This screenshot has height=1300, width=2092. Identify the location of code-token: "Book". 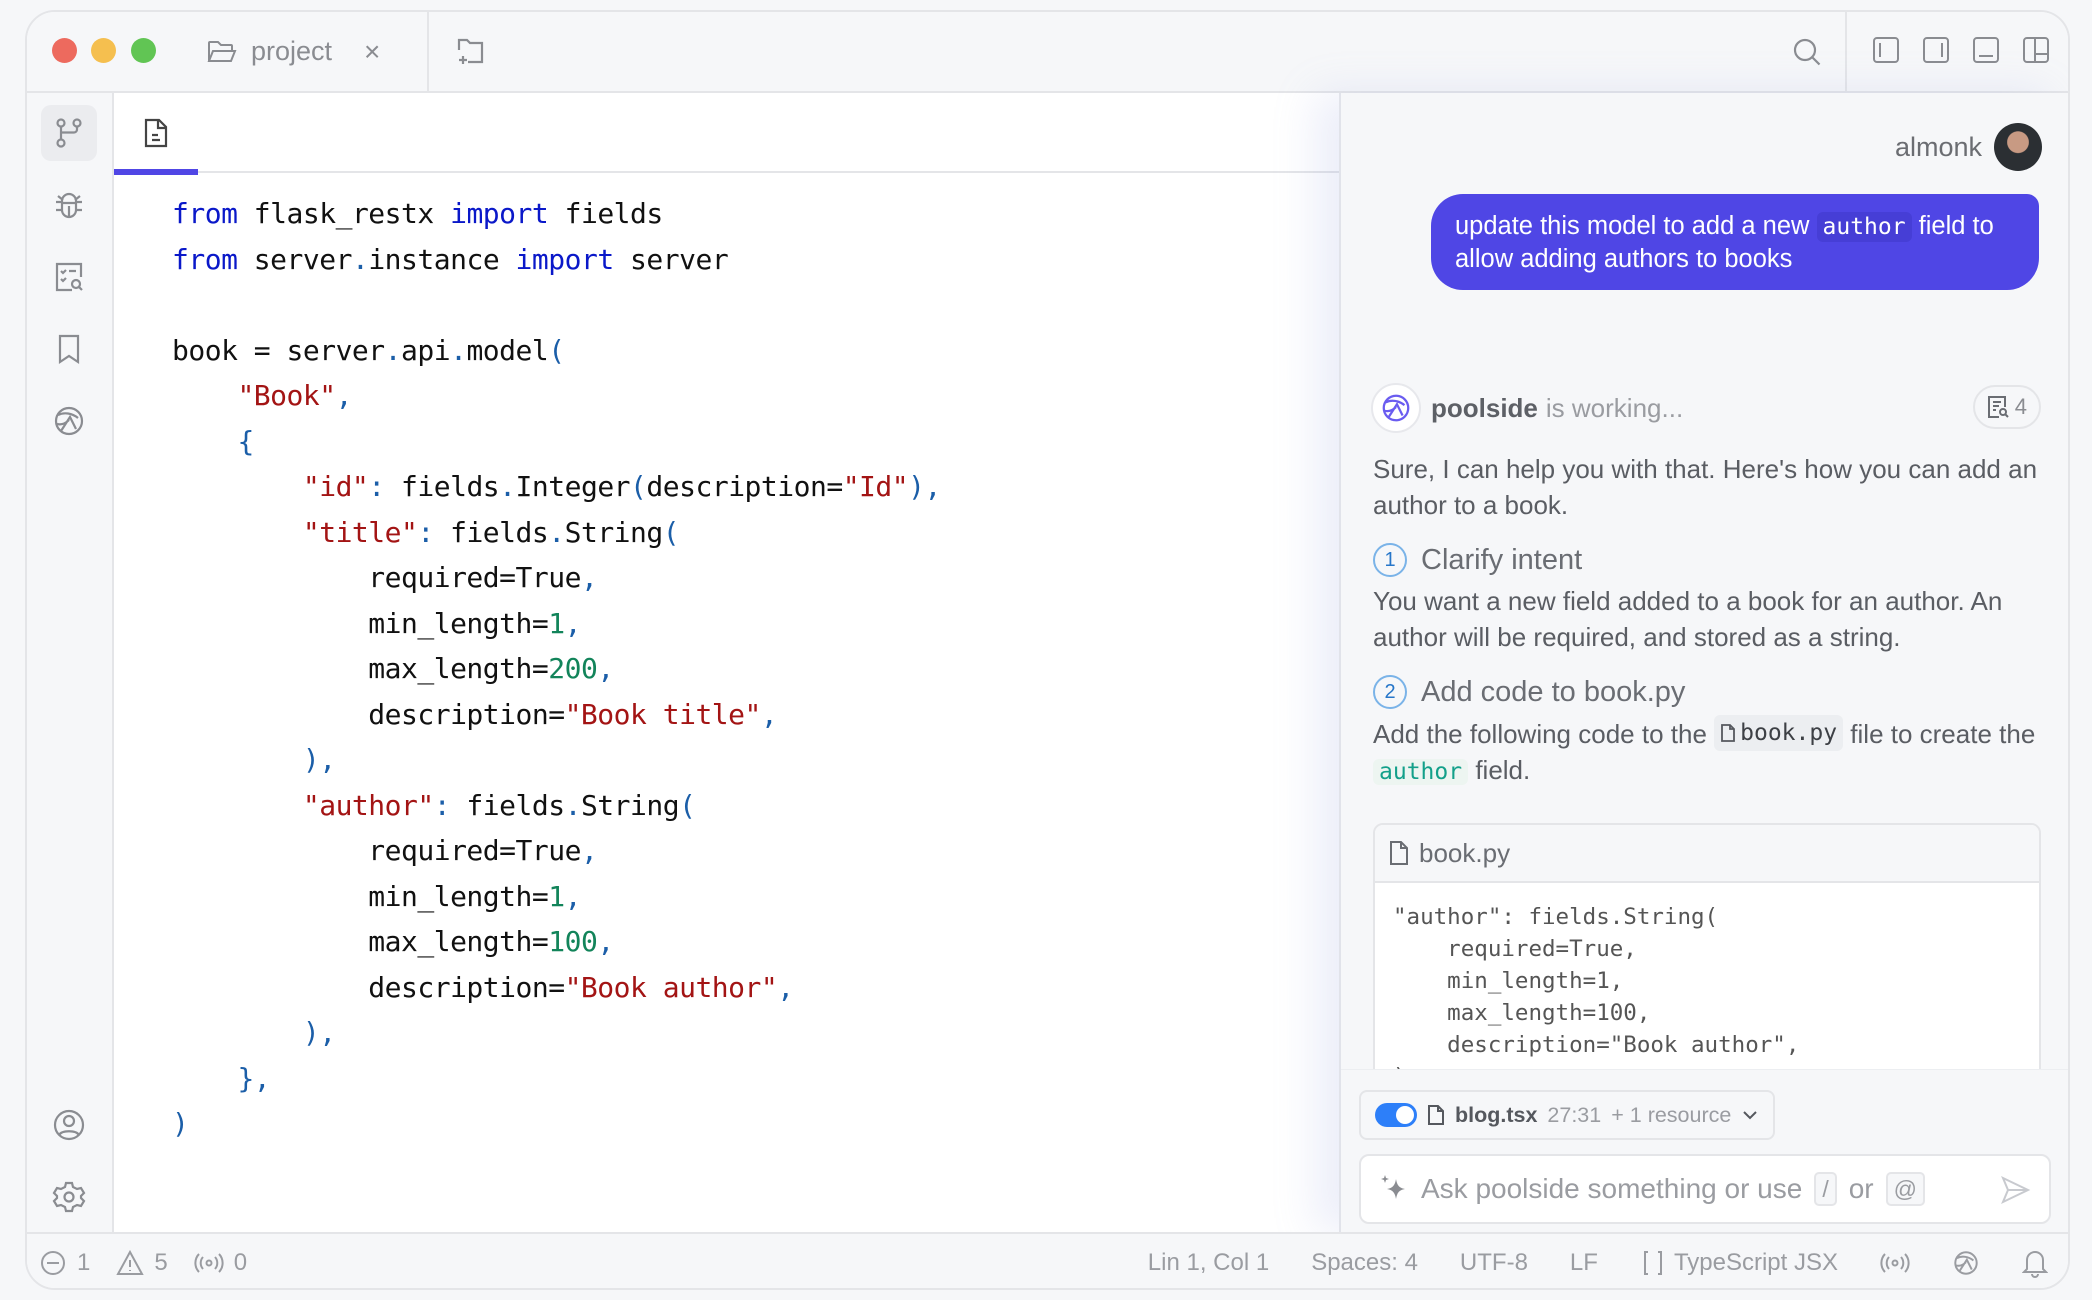
(286, 395).